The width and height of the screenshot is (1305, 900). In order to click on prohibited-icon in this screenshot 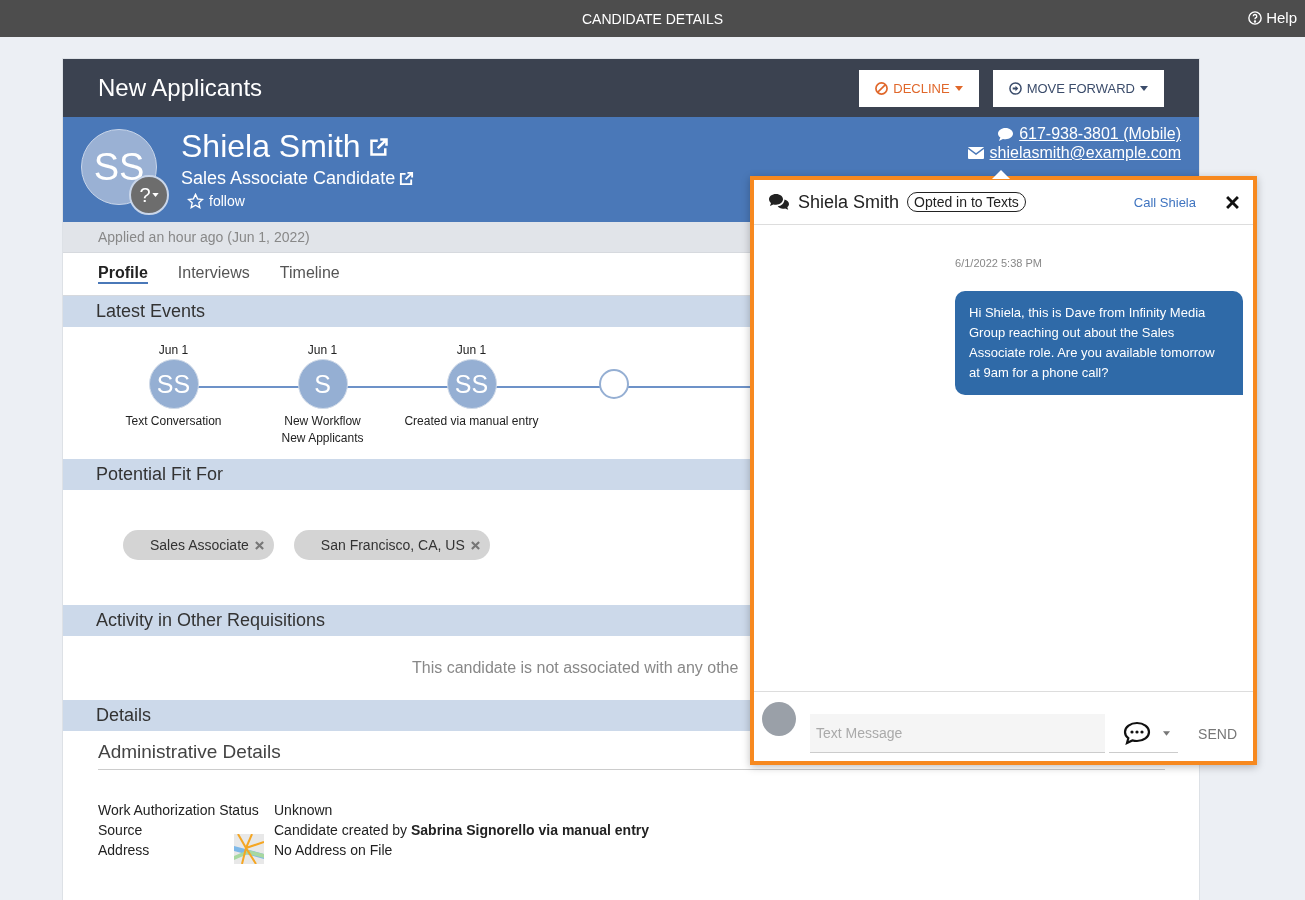, I will do `click(882, 88)`.